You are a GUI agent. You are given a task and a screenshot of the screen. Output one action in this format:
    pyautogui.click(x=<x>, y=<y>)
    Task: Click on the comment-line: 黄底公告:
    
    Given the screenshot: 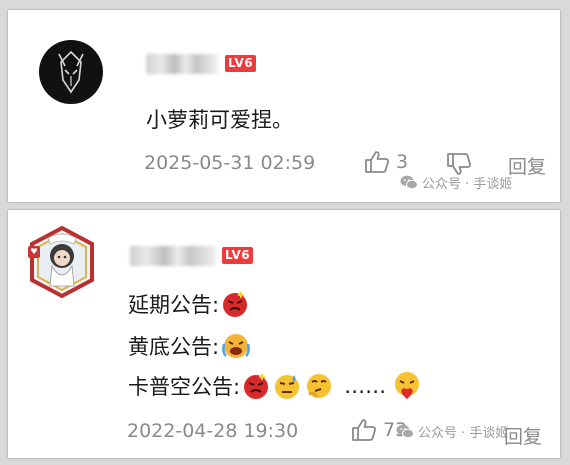 What is the action you would take?
    pyautogui.click(x=189, y=346)
    